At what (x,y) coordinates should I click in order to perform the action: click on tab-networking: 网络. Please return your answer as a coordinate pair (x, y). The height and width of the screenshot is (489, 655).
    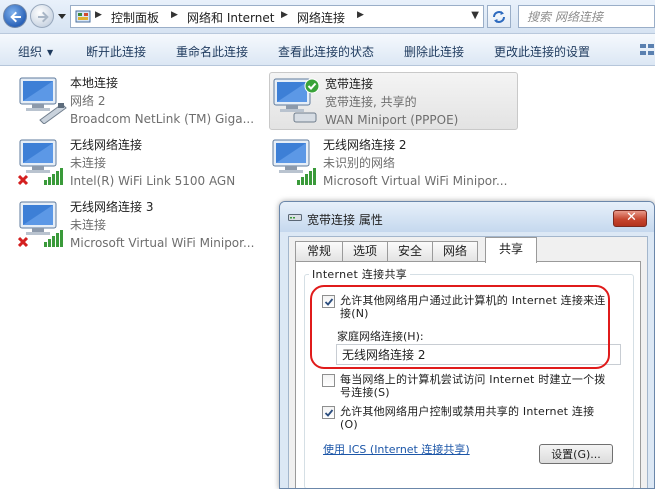
    Looking at the image, I should click on (455, 251).